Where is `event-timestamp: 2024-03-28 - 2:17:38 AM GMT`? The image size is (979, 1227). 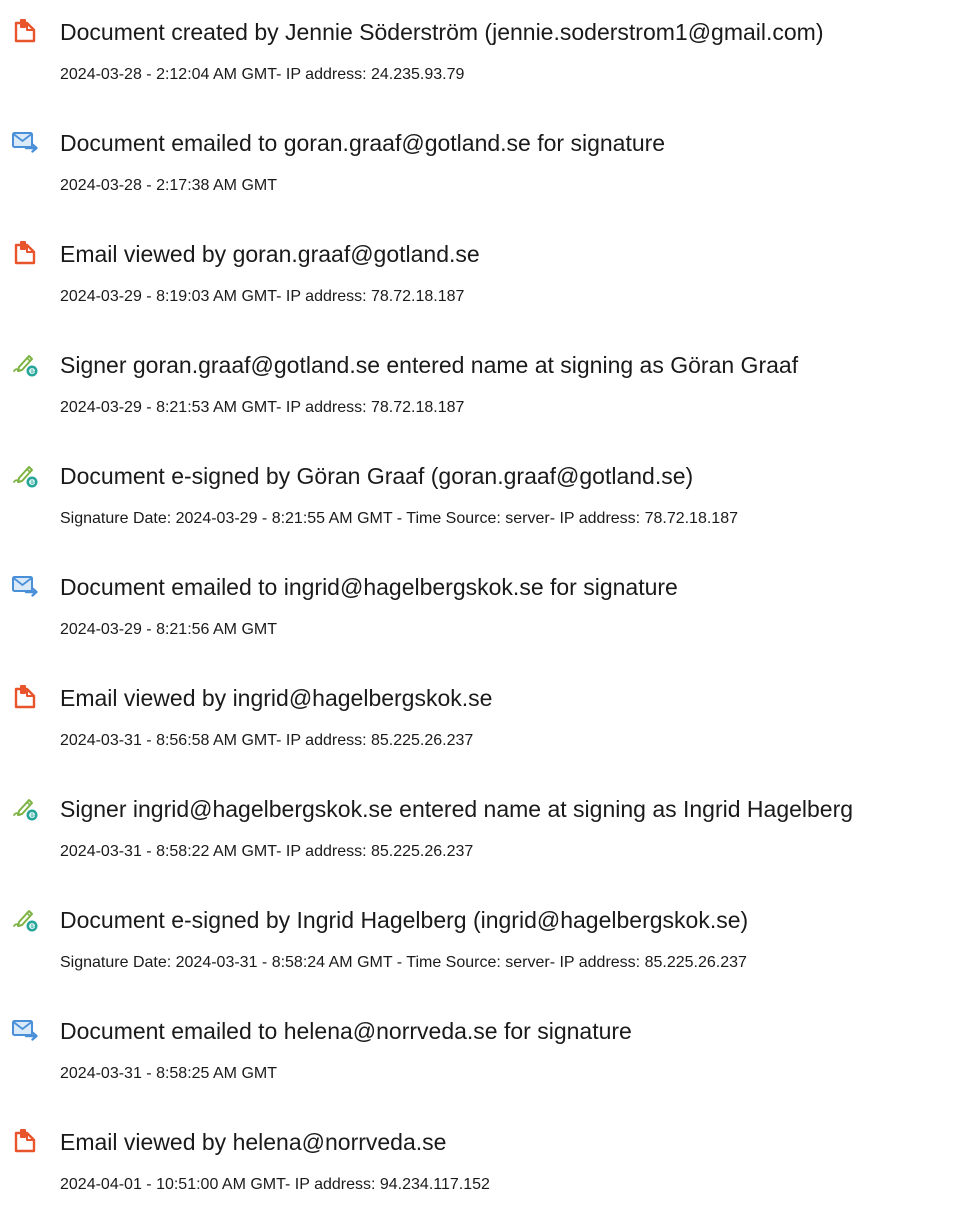
event-timestamp: 2024-03-28 - 2:17:38 AM GMT is located at coordinates (168, 185).